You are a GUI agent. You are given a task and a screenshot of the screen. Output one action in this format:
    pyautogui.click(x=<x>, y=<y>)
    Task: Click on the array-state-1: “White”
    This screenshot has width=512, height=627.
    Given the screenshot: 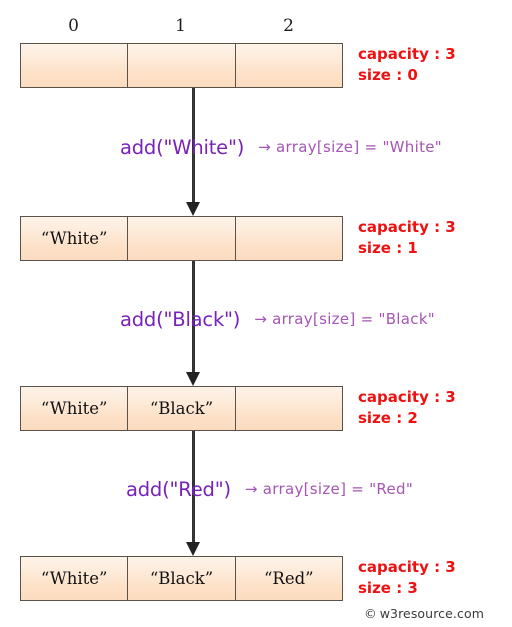 What is the action you would take?
    pyautogui.click(x=181, y=238)
    